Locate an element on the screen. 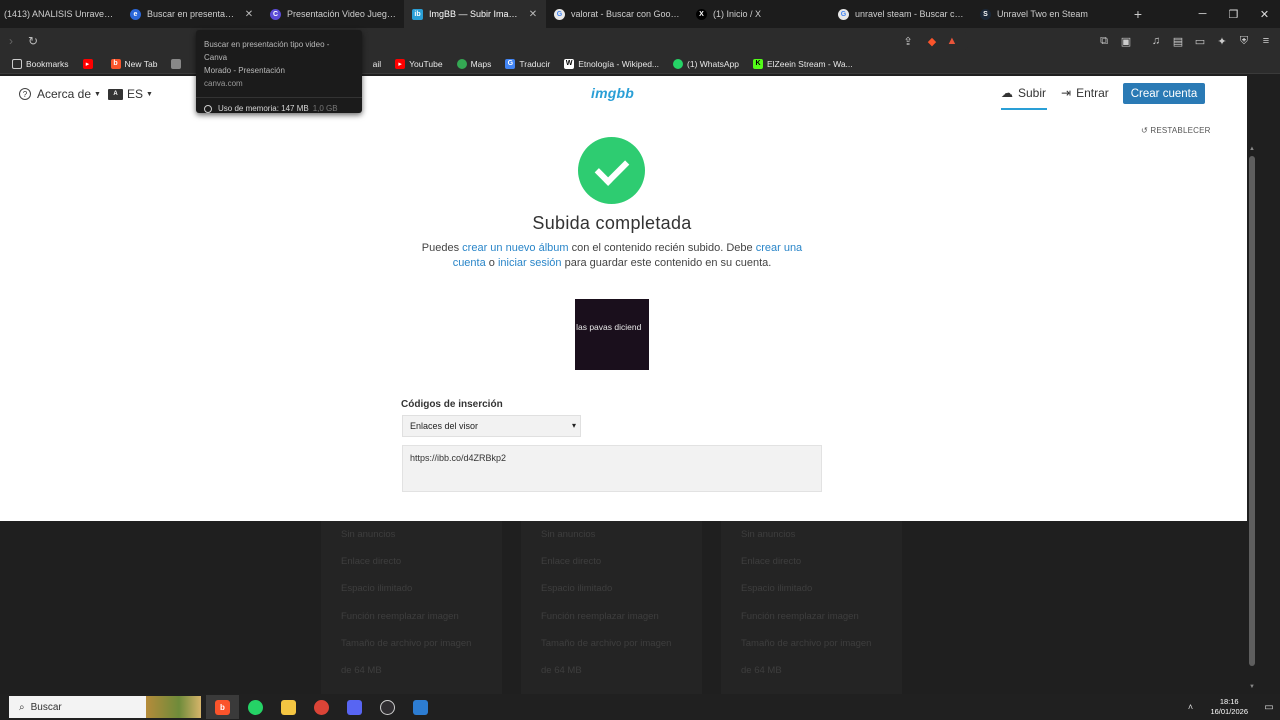  system-tray: ˄ 18:16 16/01/2026 ▭ is located at coordinates (1230, 707).